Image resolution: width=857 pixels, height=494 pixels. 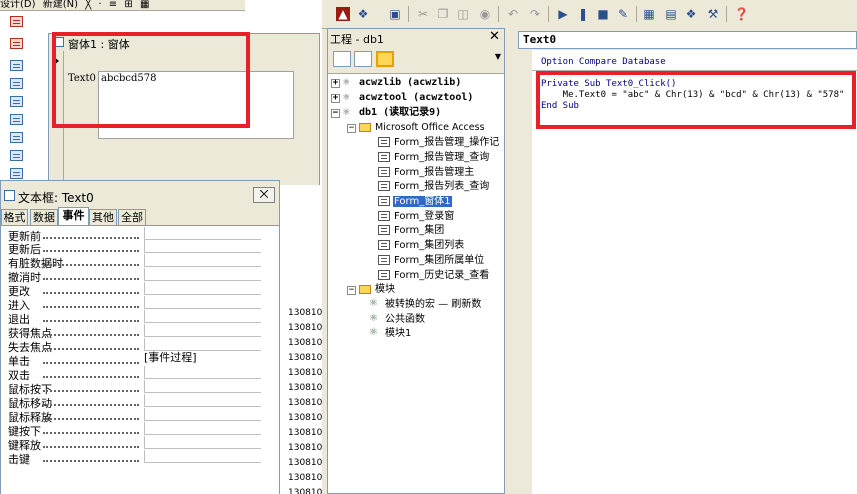 I want to click on tab-other: 其他, so click(x=103, y=217).